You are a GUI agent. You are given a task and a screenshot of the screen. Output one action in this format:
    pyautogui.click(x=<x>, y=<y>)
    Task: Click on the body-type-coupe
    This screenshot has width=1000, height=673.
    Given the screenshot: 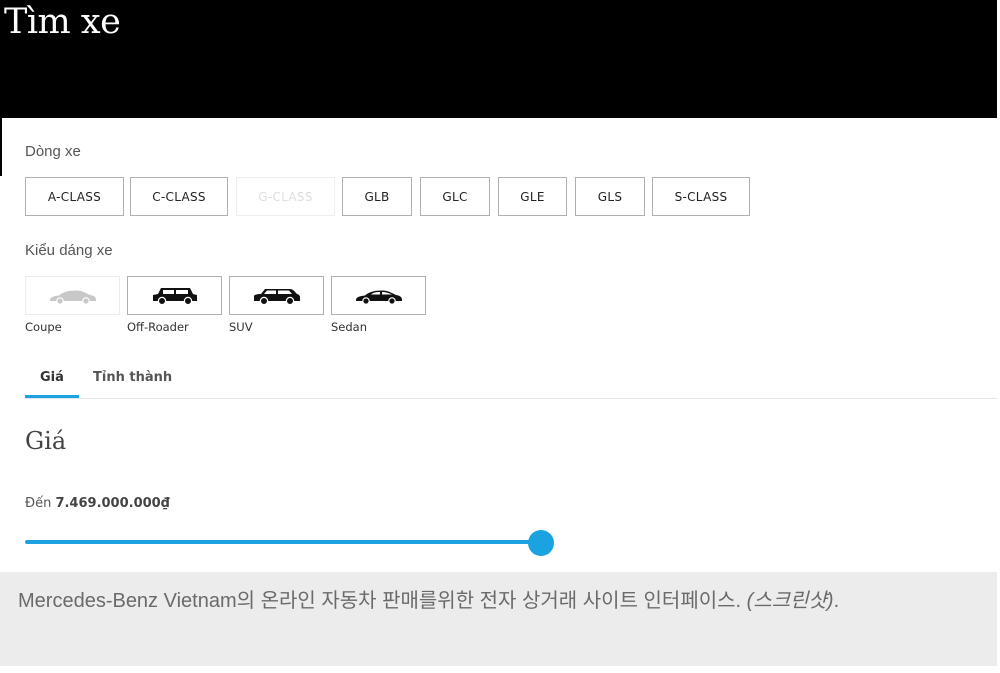 What is the action you would take?
    pyautogui.click(x=72, y=295)
    